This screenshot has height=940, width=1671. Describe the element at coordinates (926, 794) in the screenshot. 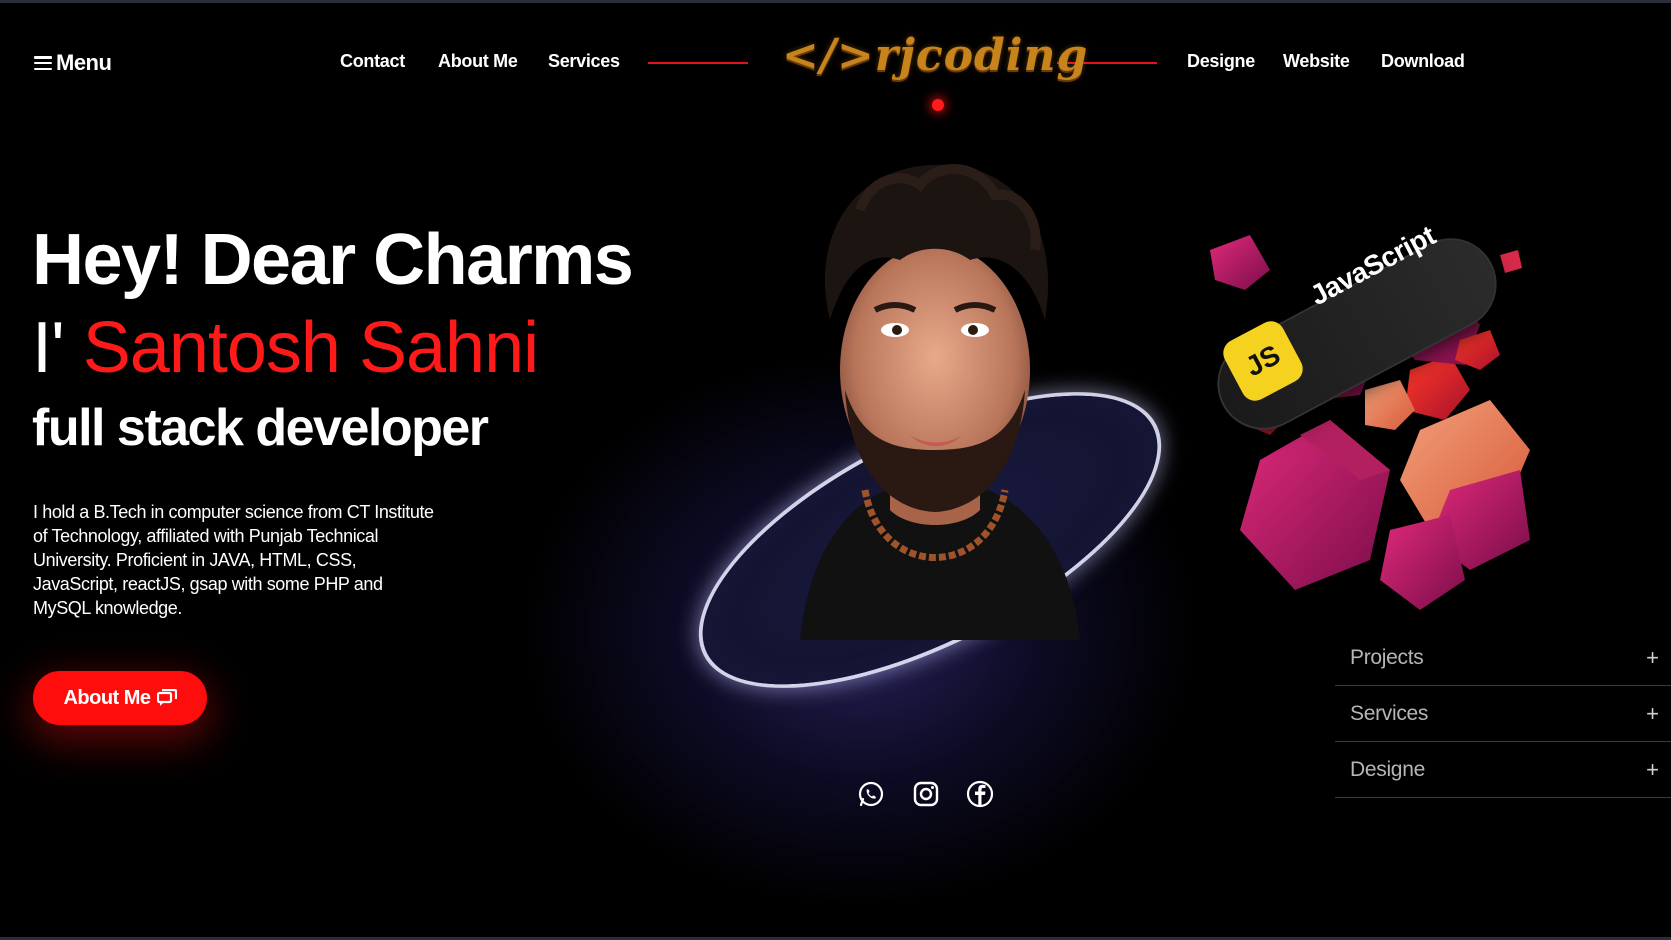

I see `instagram-icon` at that location.